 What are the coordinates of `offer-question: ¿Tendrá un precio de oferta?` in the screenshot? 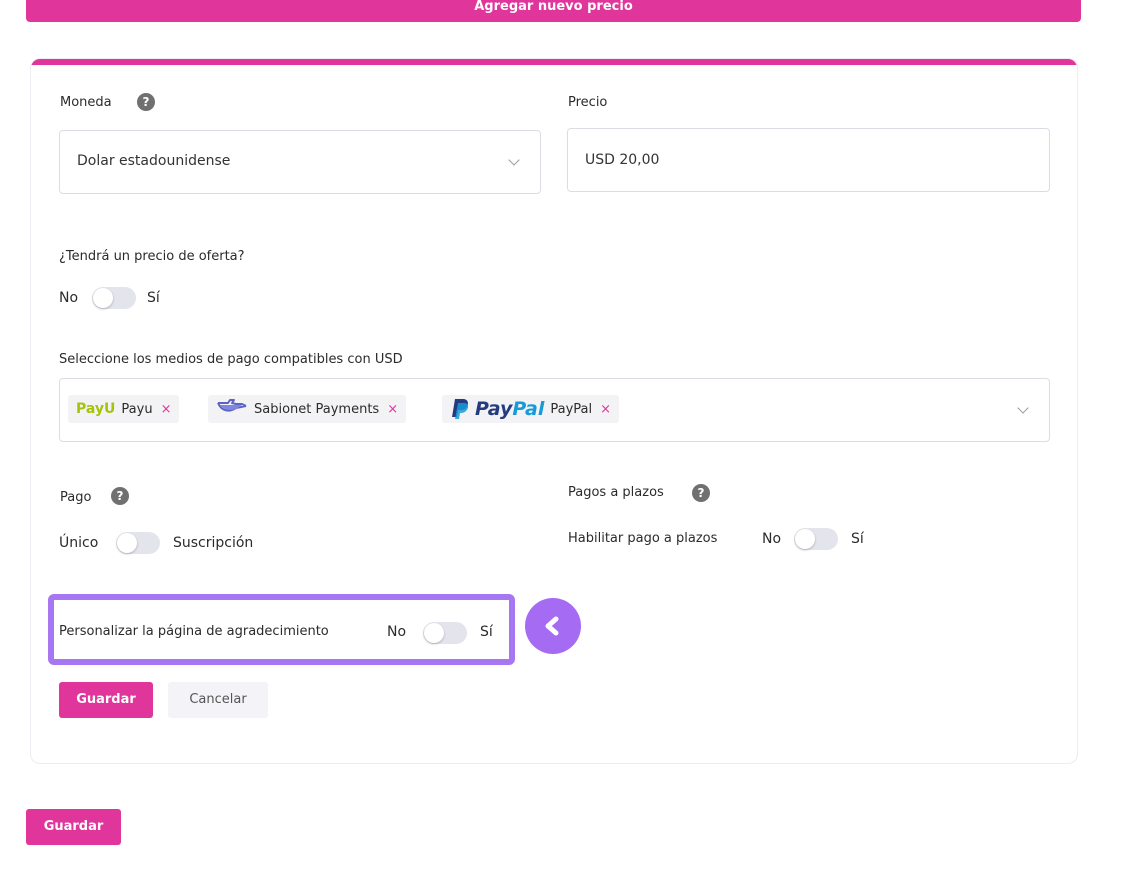 It's located at (152, 256).